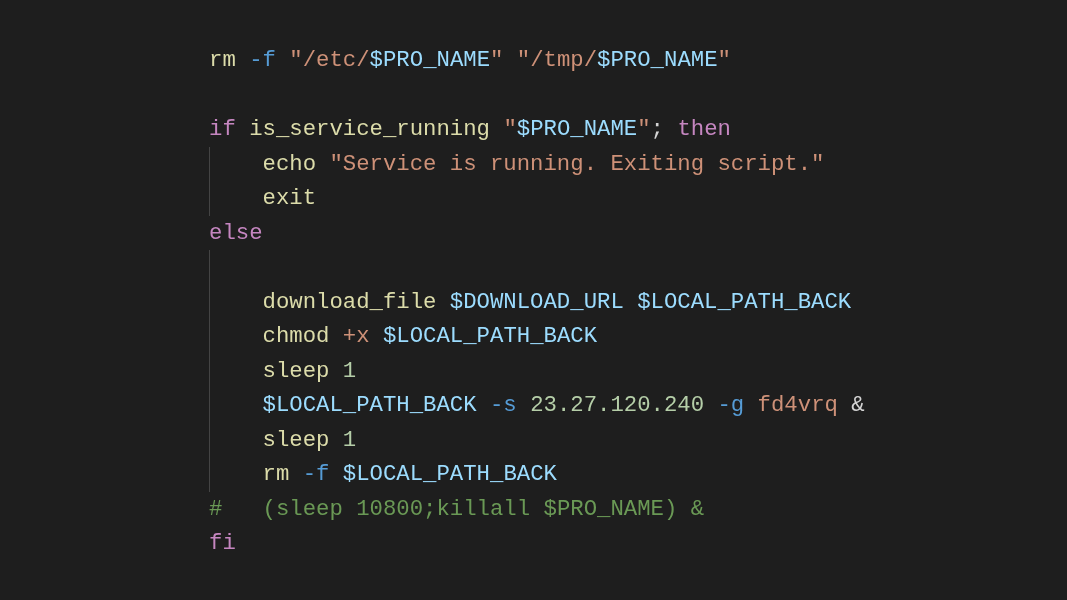 The image size is (1067, 600). Describe the element at coordinates (543, 163) in the screenshot. I see `code-line: echo "Service is running. Exiting script."` at that location.